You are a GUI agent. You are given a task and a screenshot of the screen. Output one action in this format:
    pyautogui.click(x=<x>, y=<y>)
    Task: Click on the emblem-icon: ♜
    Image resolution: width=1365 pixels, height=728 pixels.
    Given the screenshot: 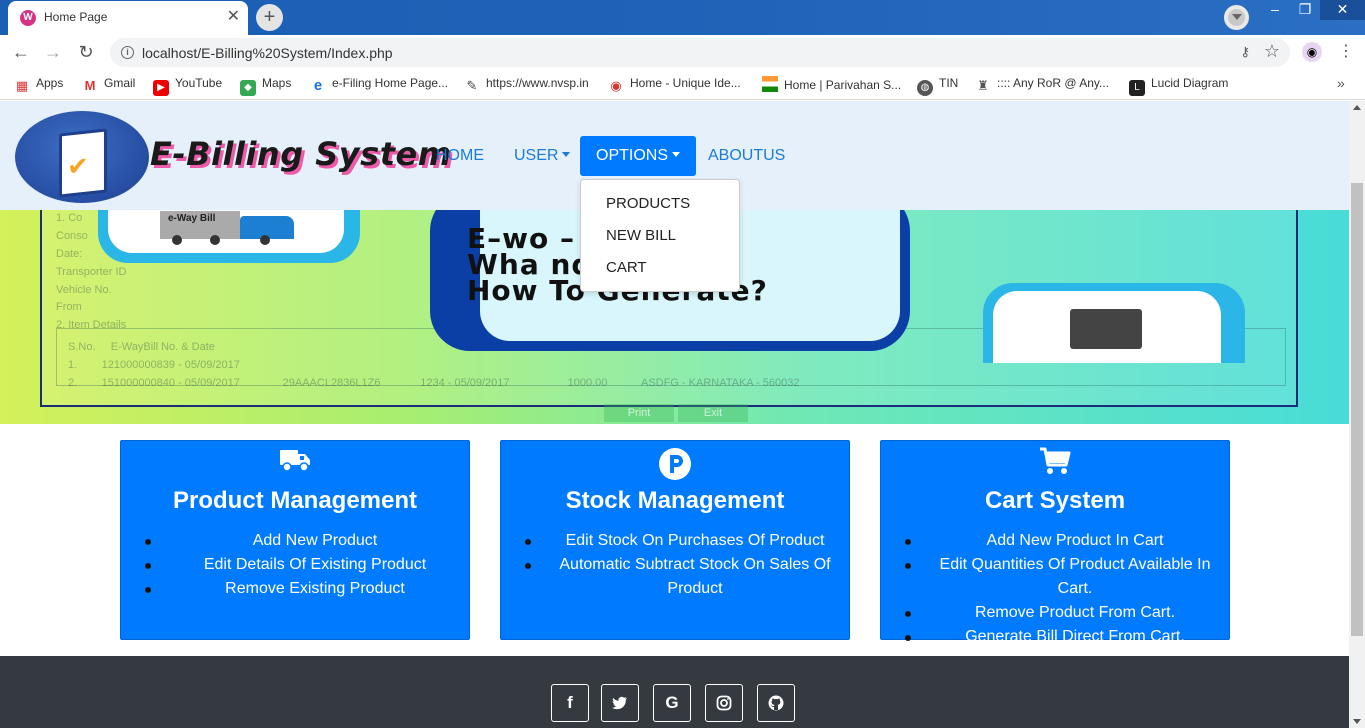 What is the action you would take?
    pyautogui.click(x=983, y=85)
    